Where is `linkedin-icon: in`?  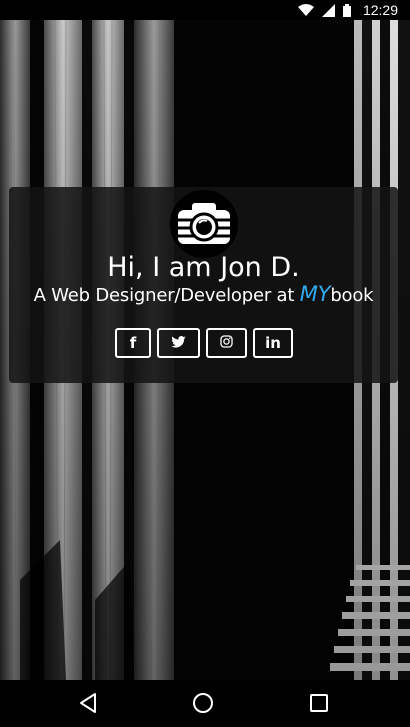 linkedin-icon: in is located at coordinates (273, 343).